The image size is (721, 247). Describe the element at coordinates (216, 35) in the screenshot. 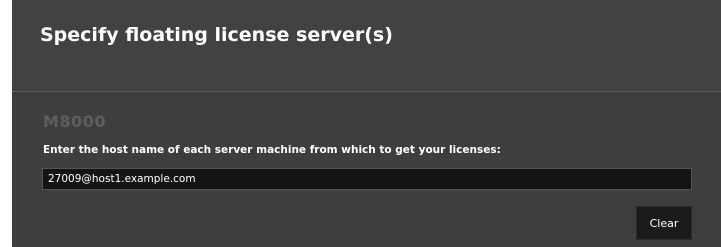

I see `dialog-title: Specify floating license server(s)` at that location.